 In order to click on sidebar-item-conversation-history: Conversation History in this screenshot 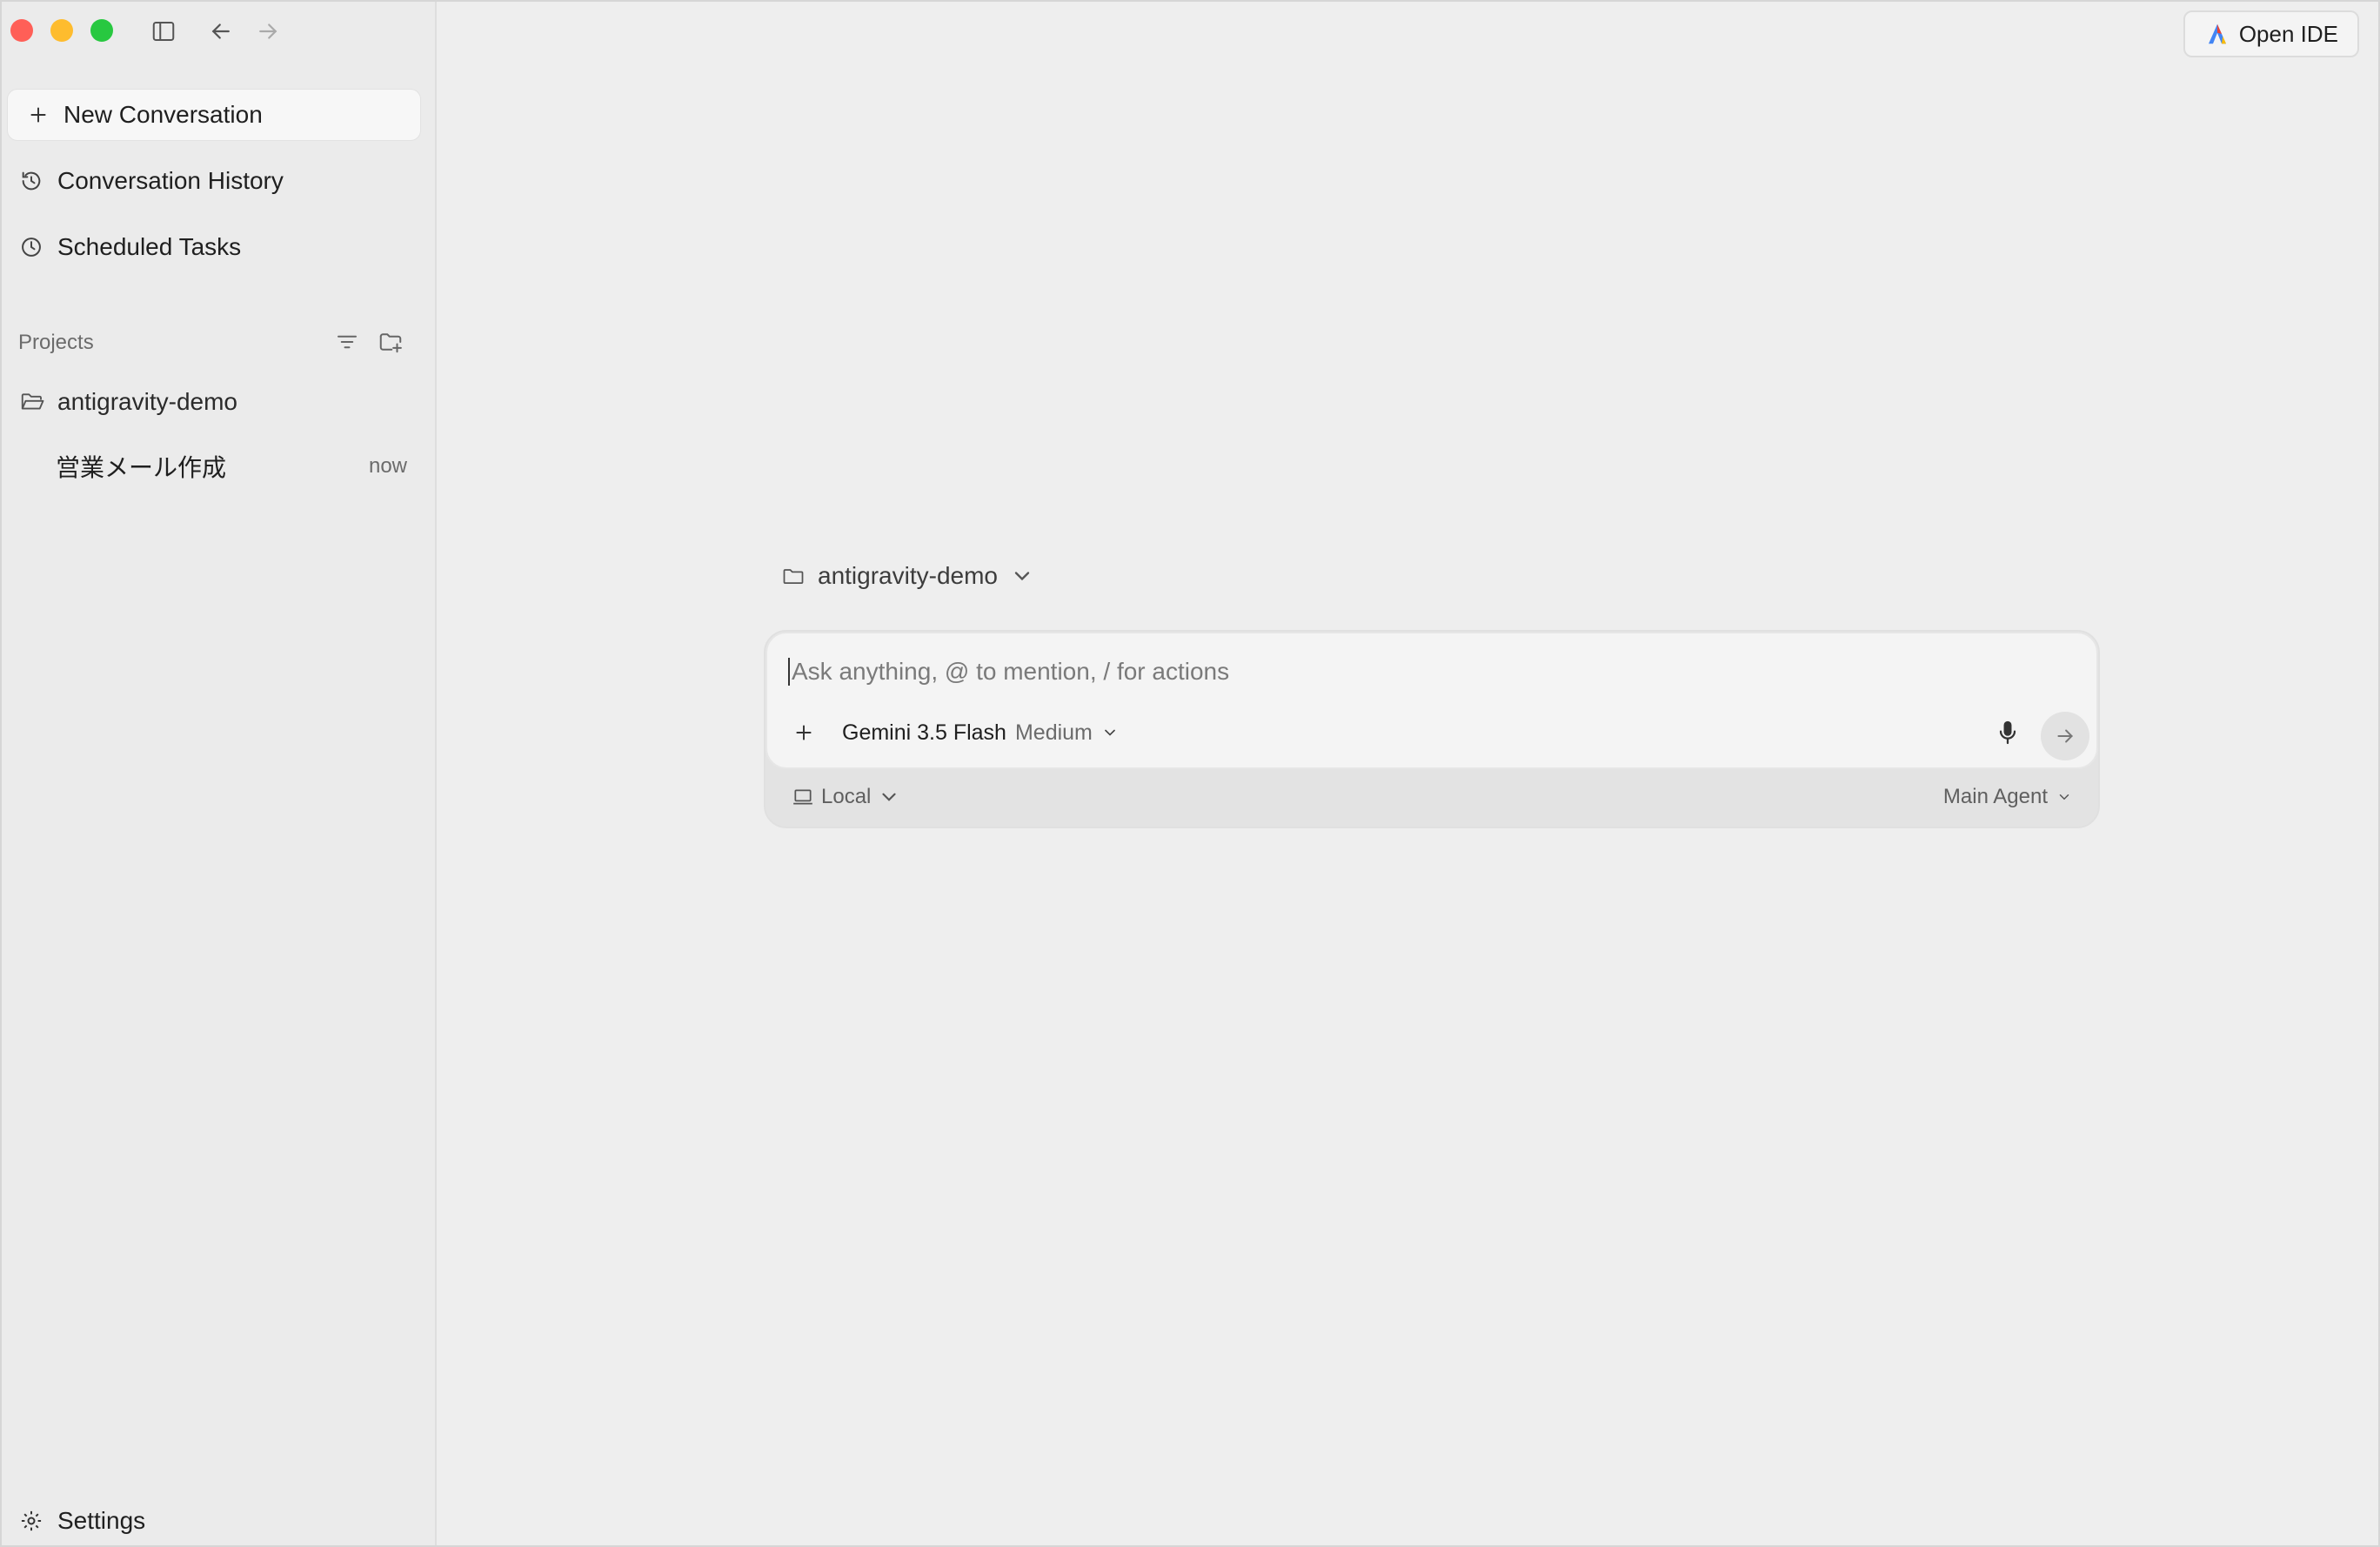, I will do `click(151, 181)`.